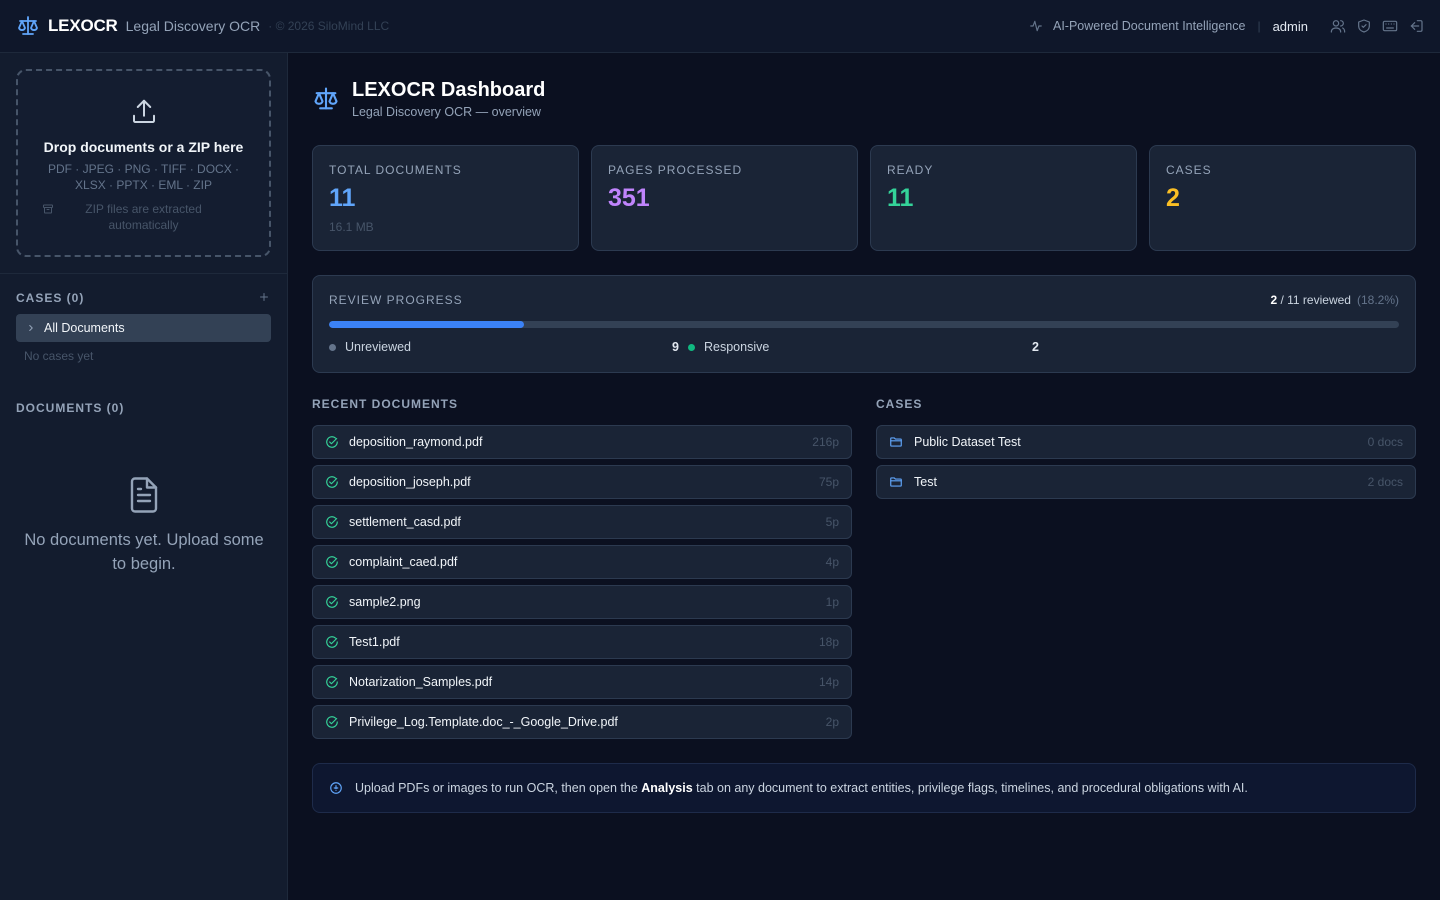  Describe the element at coordinates (416, 442) in the screenshot. I see `document-name: deposition_raymond.pdf` at that location.